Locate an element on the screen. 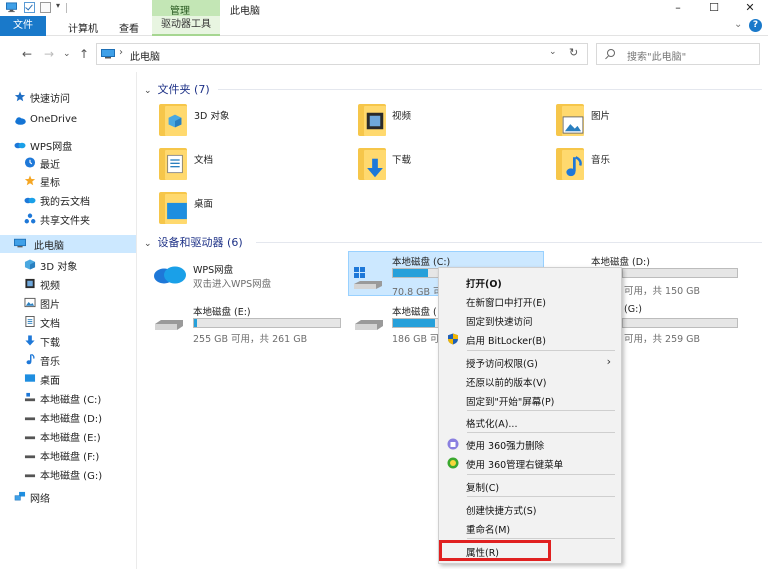  menu-item-pin-quick-access: 固定到快速访问 is located at coordinates (530, 320).